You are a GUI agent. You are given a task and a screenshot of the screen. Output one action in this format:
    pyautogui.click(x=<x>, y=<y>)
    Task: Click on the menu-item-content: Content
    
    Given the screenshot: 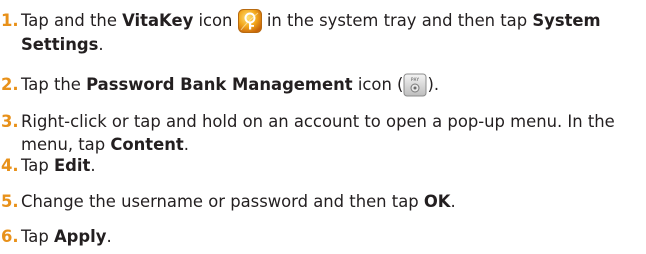 What is the action you would take?
    pyautogui.click(x=147, y=144)
    